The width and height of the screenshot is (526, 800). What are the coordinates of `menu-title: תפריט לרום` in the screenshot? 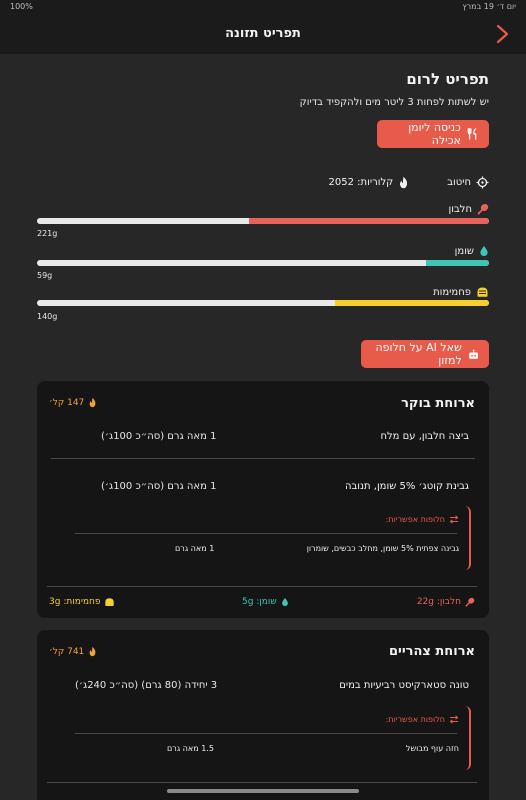 It's located at (447, 79).